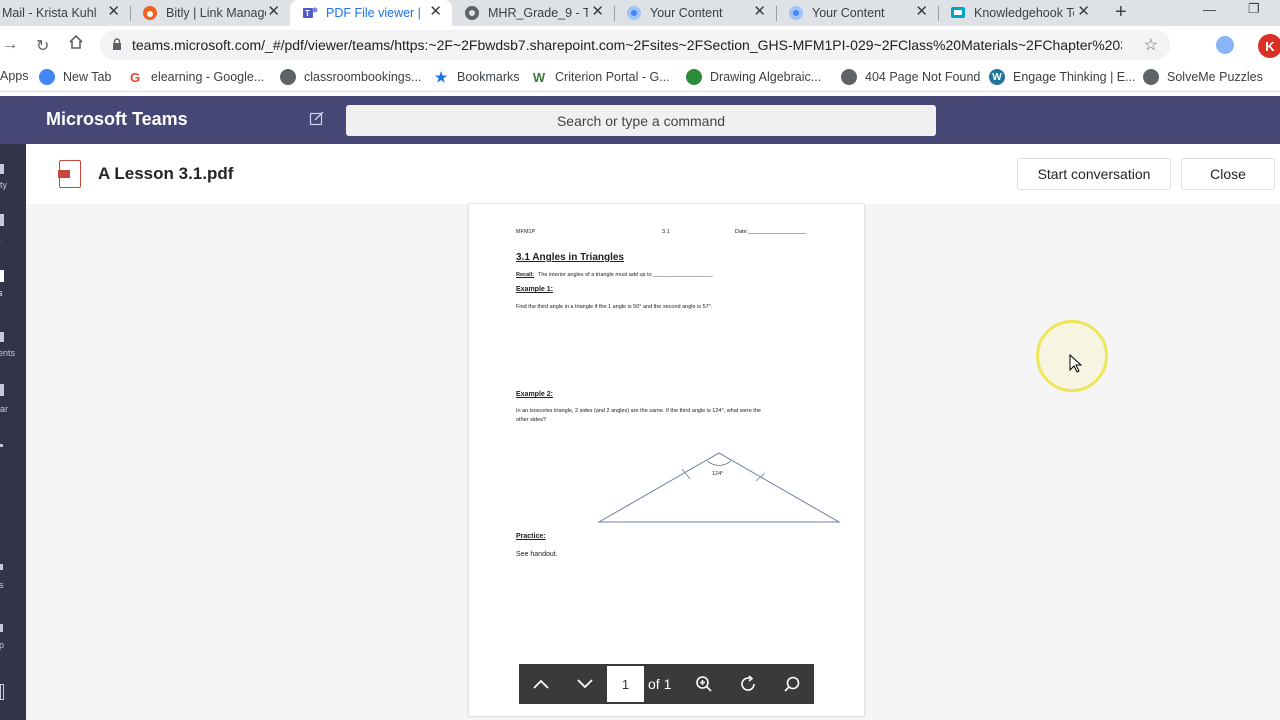 The image size is (1280, 720). What do you see at coordinates (13, 179) in the screenshot?
I see `rail-item-activity: ity` at bounding box center [13, 179].